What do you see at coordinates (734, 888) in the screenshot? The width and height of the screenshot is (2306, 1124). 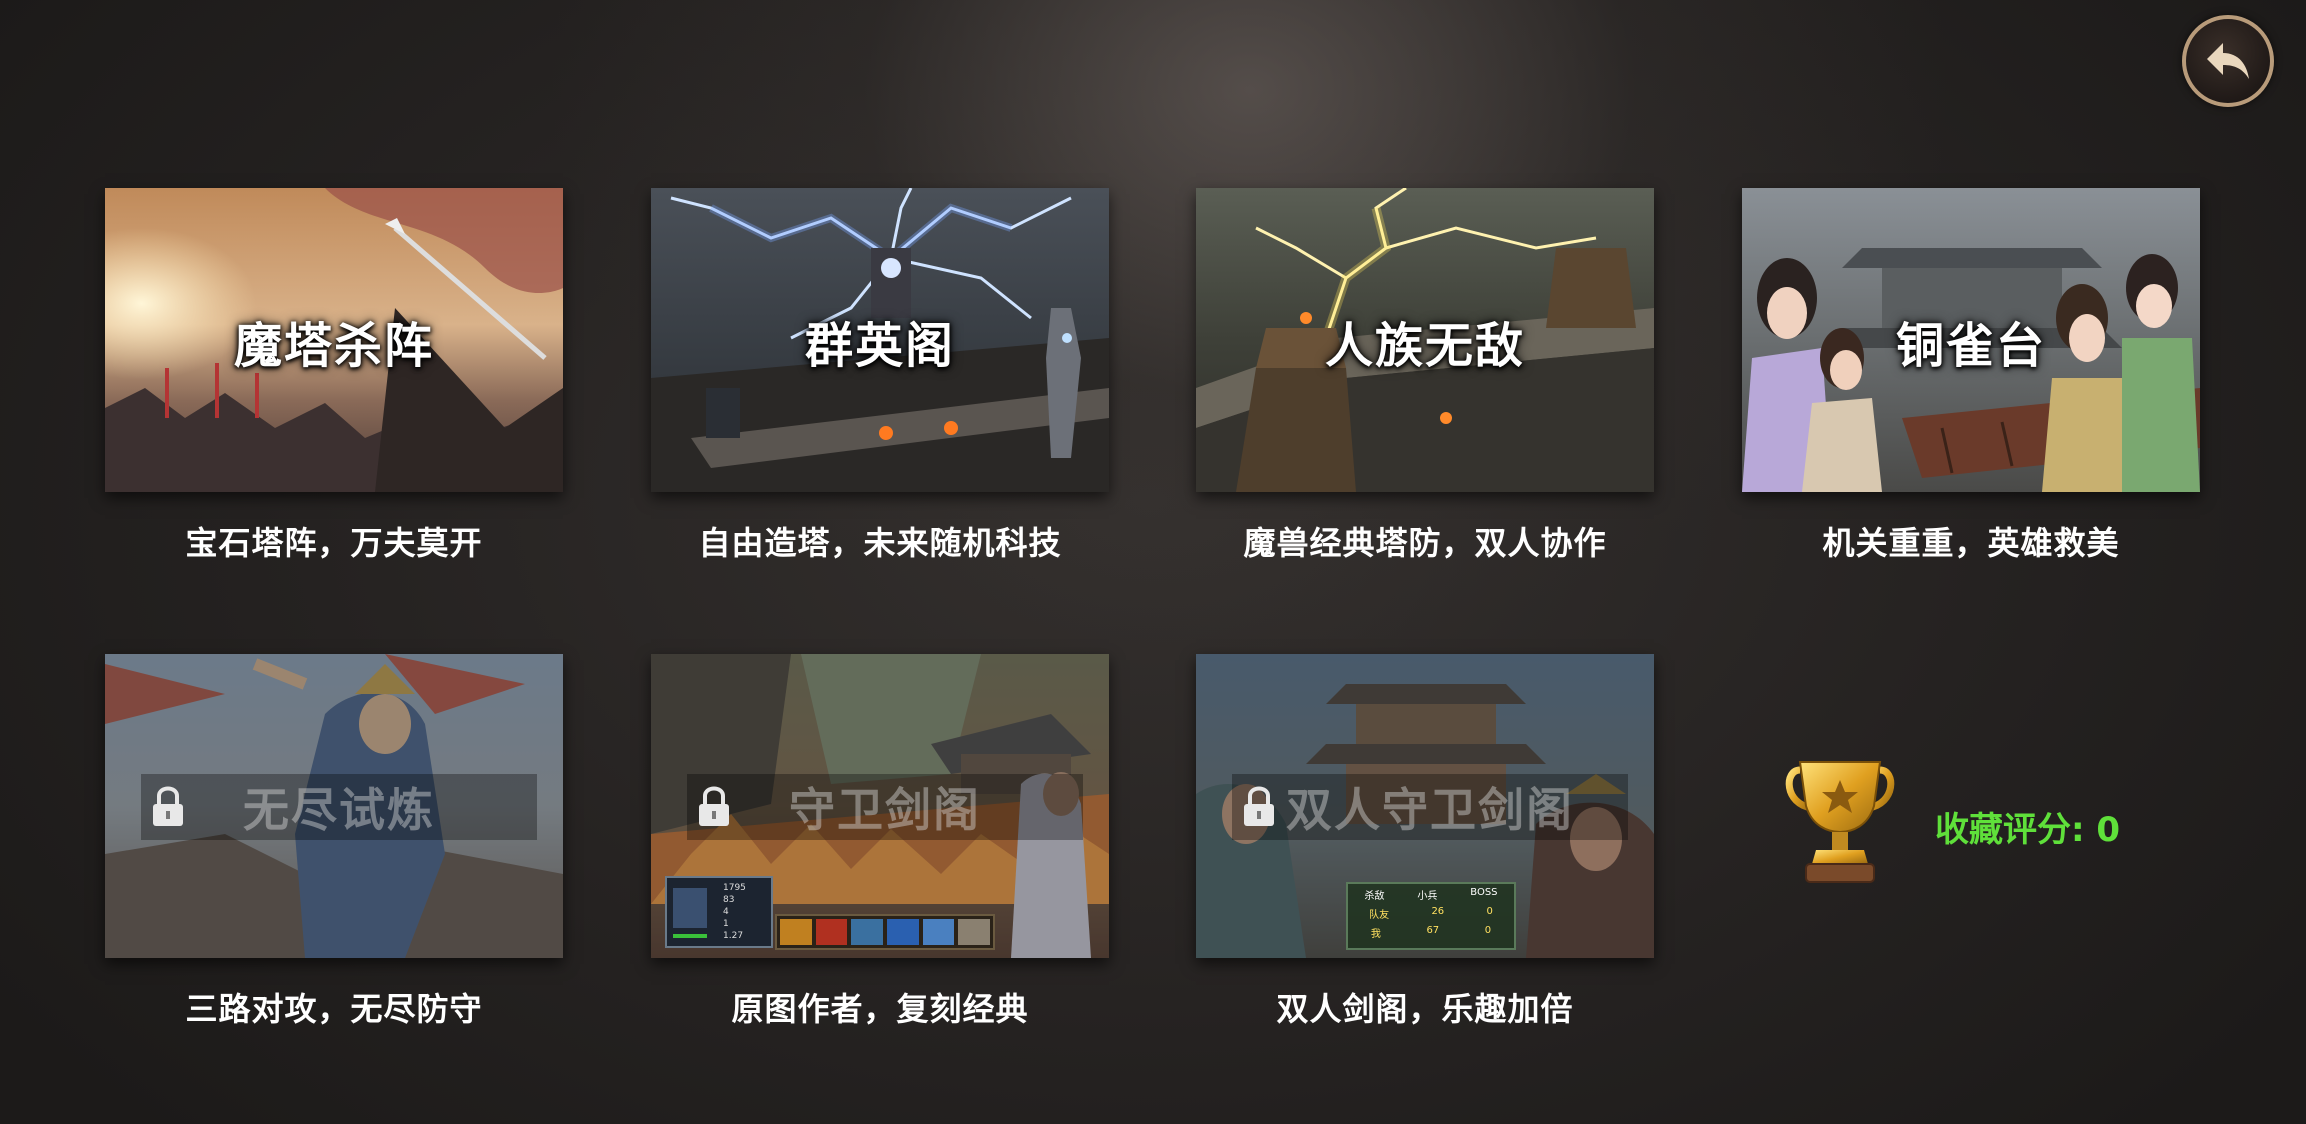 I see `hero-stat-1: 1795` at bounding box center [734, 888].